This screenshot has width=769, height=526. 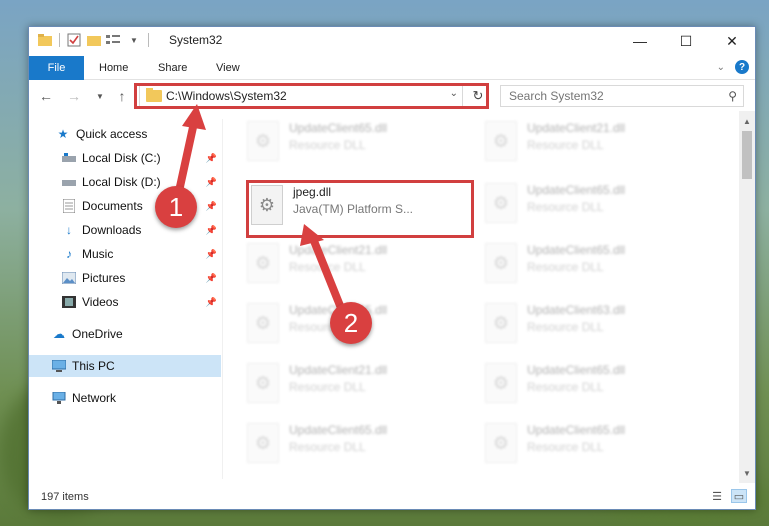 I want to click on ribbon-tabs: File Home Share View ⌄ ?, so click(x=392, y=68).